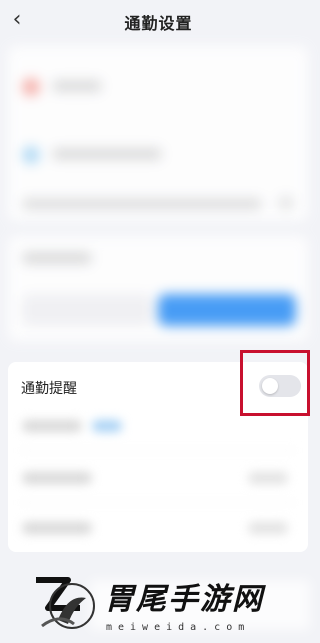  I want to click on top-bar: ‹ 通勤设置, so click(158, 21).